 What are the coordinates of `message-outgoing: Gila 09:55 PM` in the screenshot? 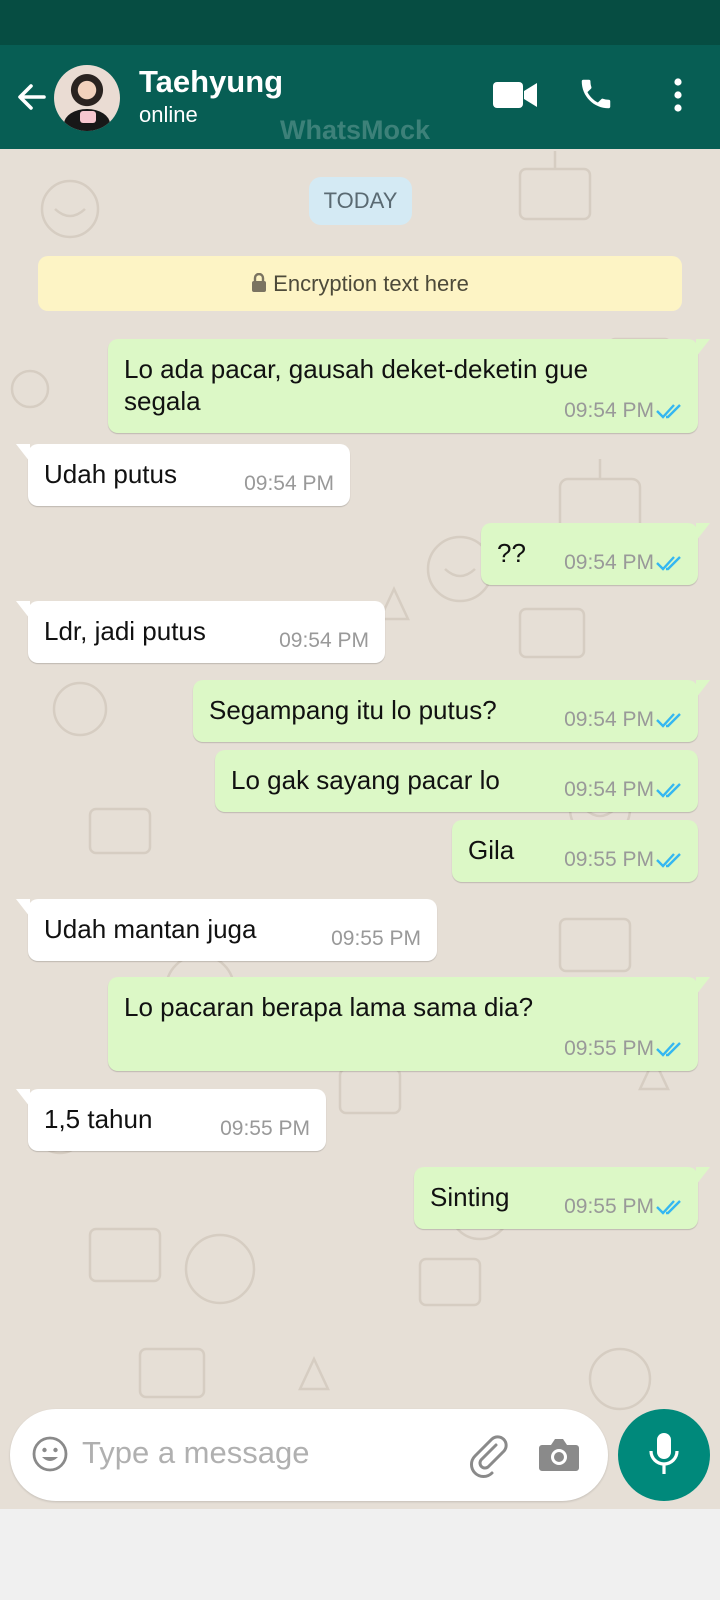 It's located at (575, 851).